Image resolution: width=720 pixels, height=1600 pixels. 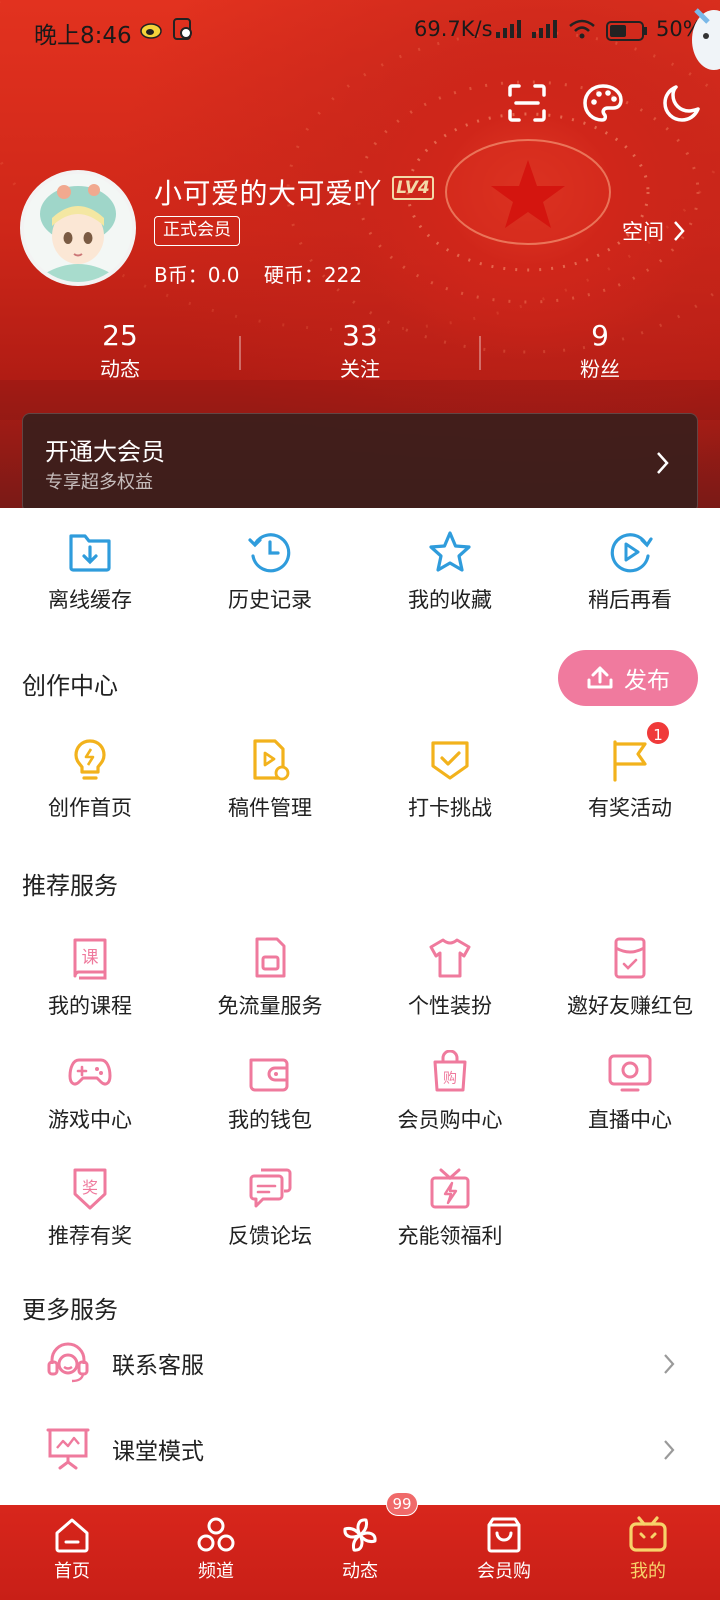 I want to click on charge-benefit-label: 充能领福利, so click(x=450, y=1236).